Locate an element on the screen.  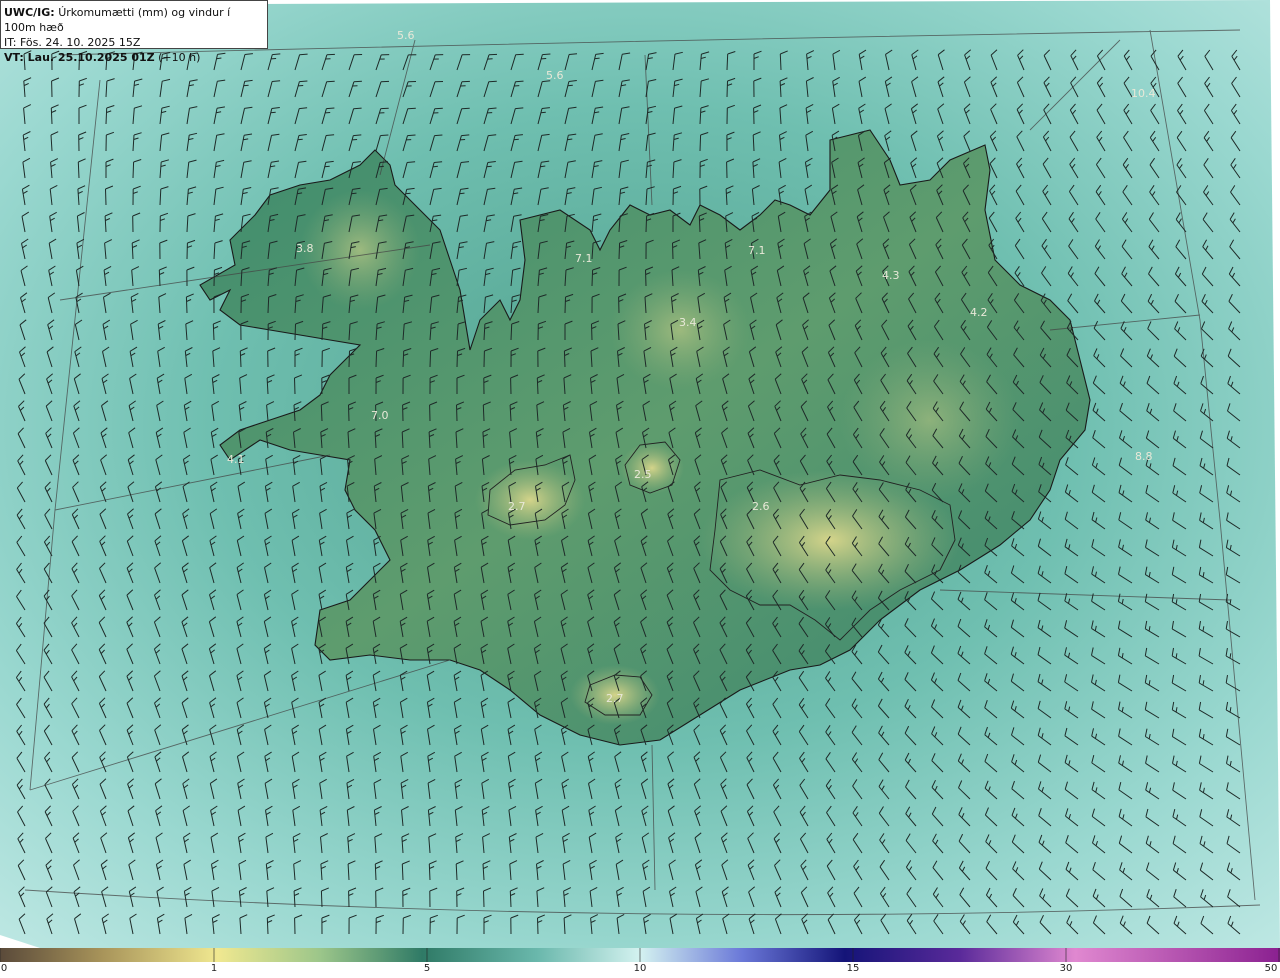
colorbar-tick-label: 10 is located at coordinates (640, 968).